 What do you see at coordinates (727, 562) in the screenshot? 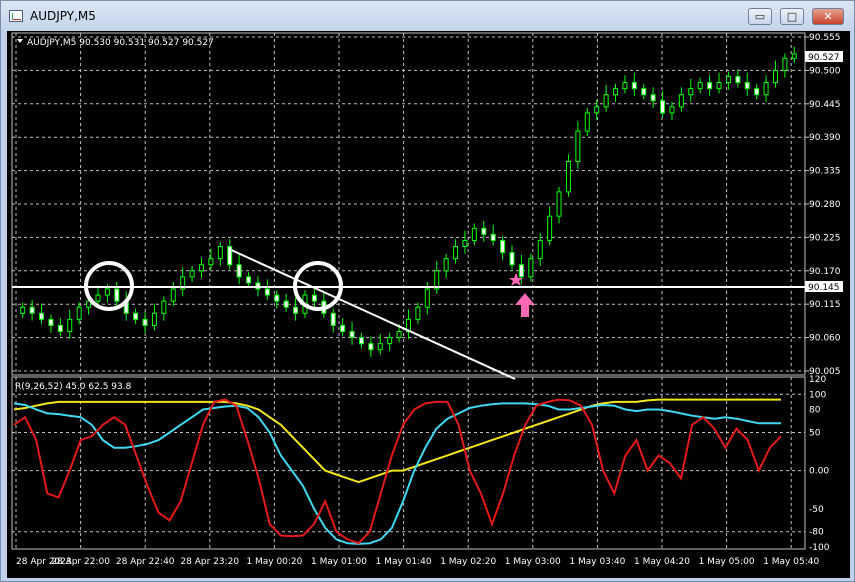
I see `time-tick-label: 1 May 05:00` at bounding box center [727, 562].